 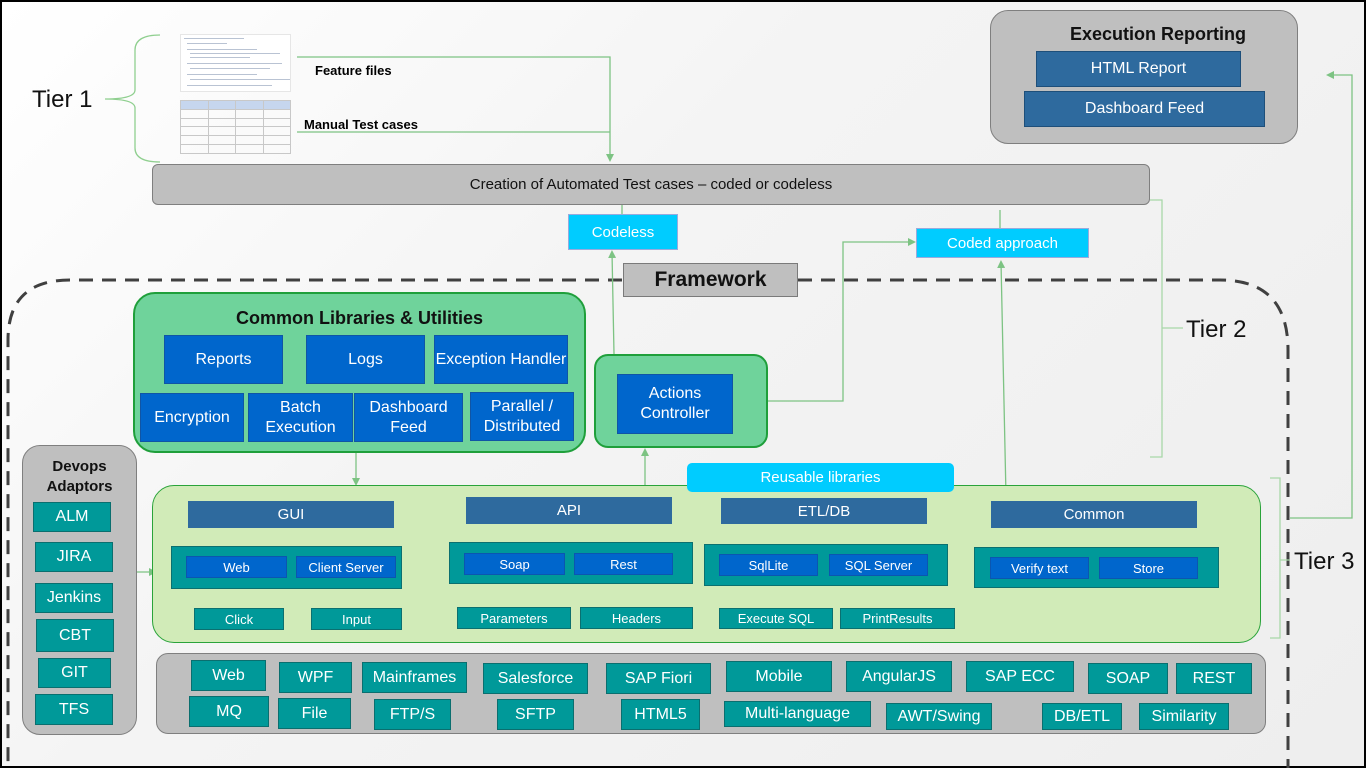 What do you see at coordinates (346, 567) in the screenshot?
I see `gui-client-server: Client Server` at bounding box center [346, 567].